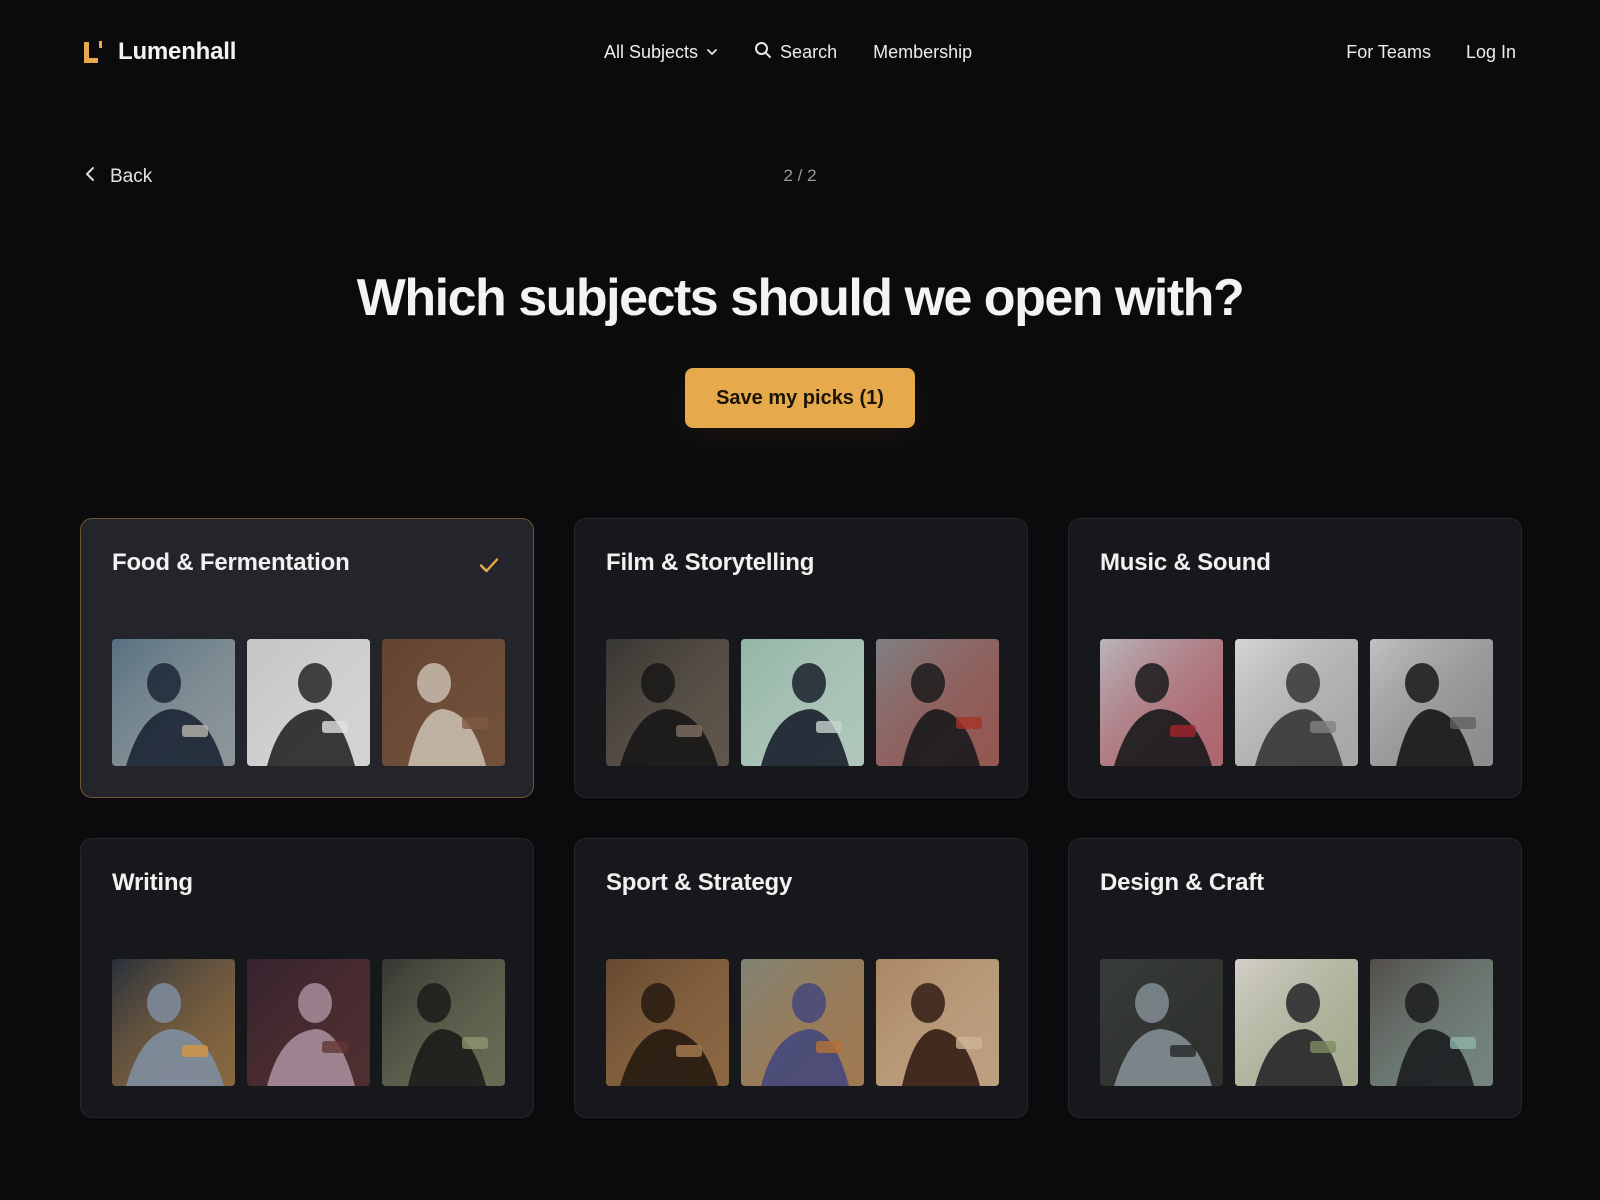 This screenshot has width=1600, height=1200. I want to click on subject-card-sport-and-strategy: Sport & Strategy, so click(801, 978).